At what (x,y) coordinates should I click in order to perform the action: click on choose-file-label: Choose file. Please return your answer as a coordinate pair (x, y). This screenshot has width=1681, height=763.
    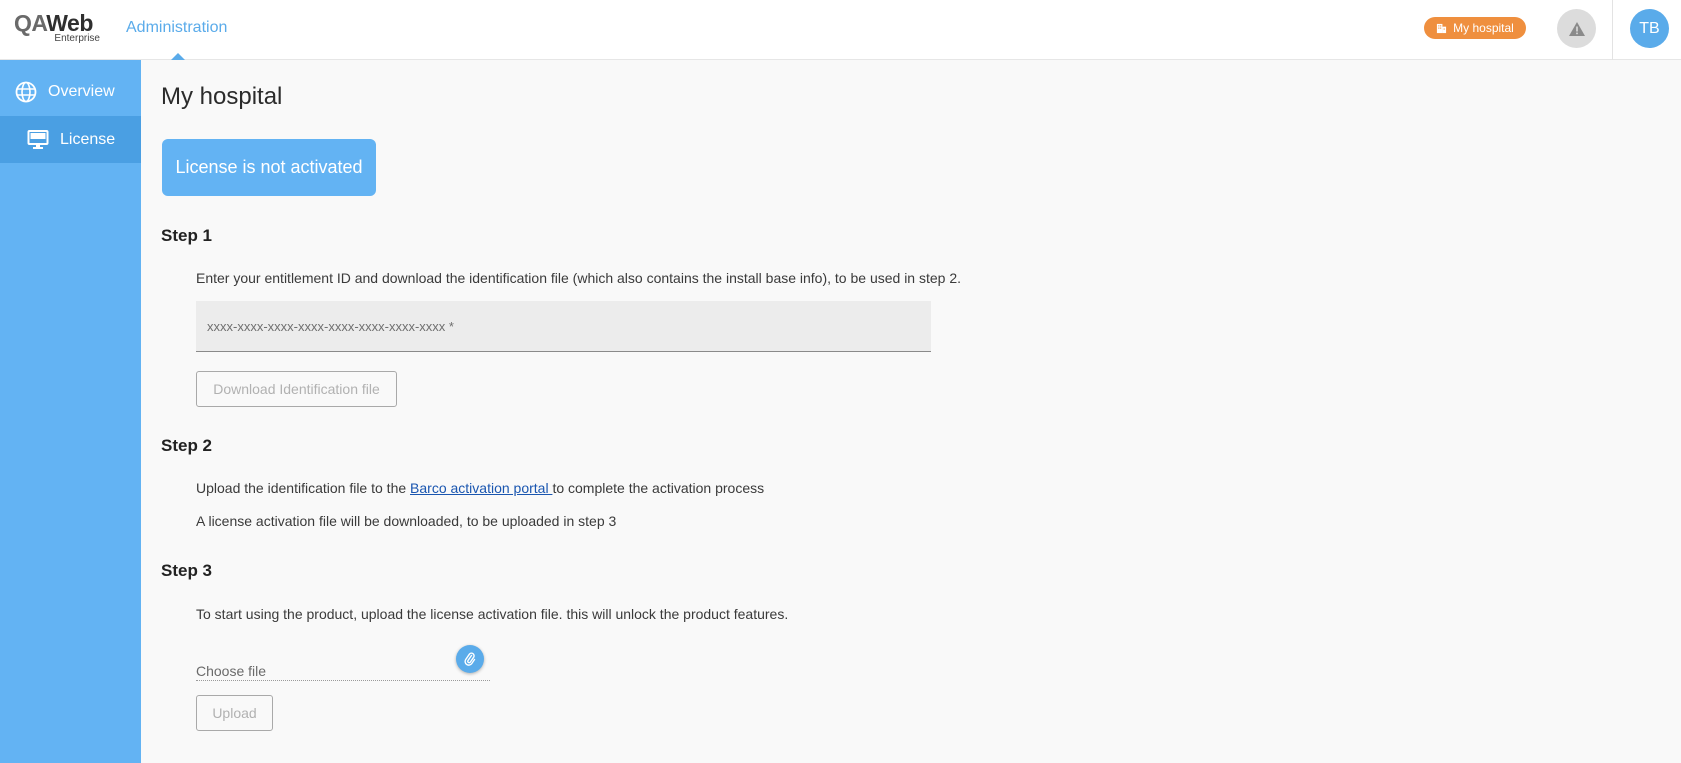
    Looking at the image, I should click on (231, 671).